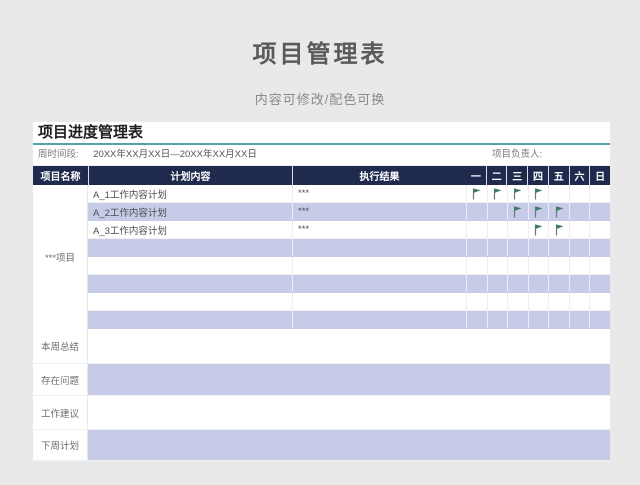 The height and width of the screenshot is (485, 640). What do you see at coordinates (379, 175) in the screenshot?
I see `column-header-result: 执行结果` at bounding box center [379, 175].